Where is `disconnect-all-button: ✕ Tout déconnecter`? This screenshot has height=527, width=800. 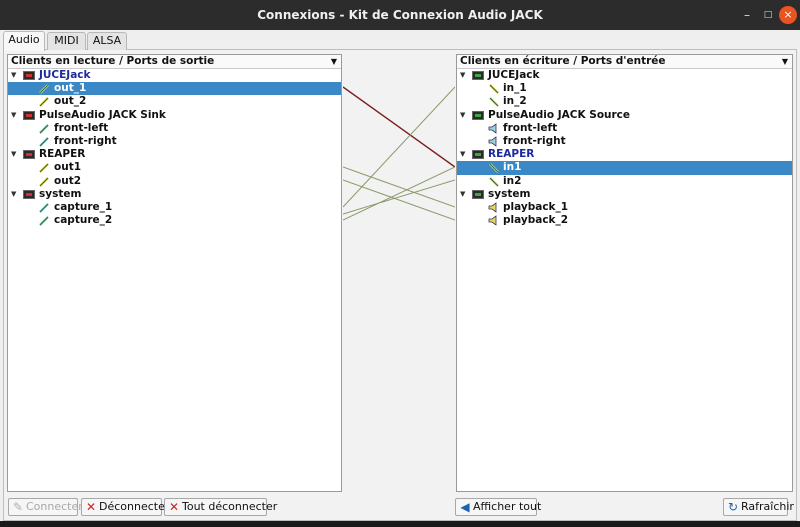 disconnect-all-button: ✕ Tout déconnecter is located at coordinates (220, 507).